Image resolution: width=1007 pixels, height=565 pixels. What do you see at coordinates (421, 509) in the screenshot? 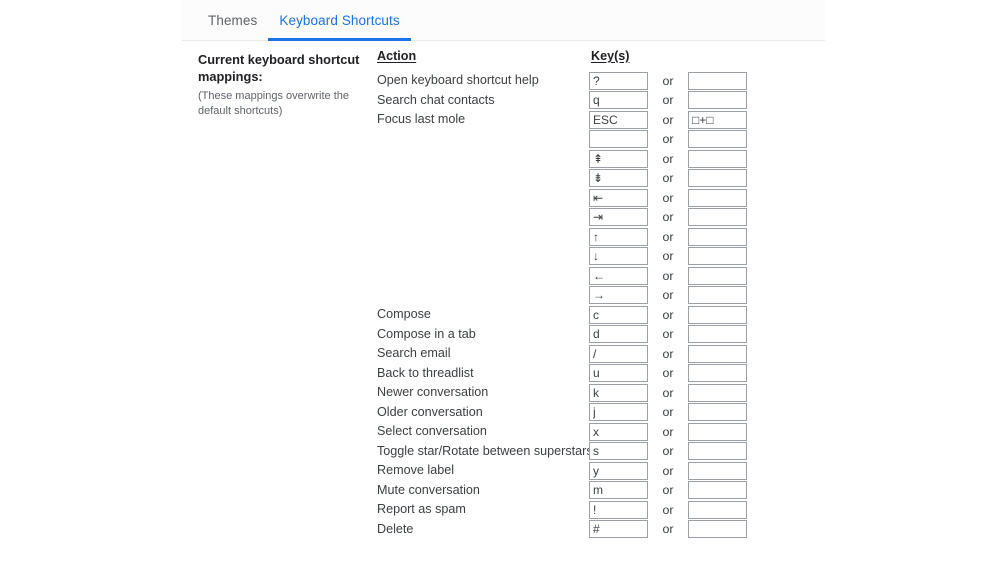
I see `shortcut-action-label: Report as spam` at bounding box center [421, 509].